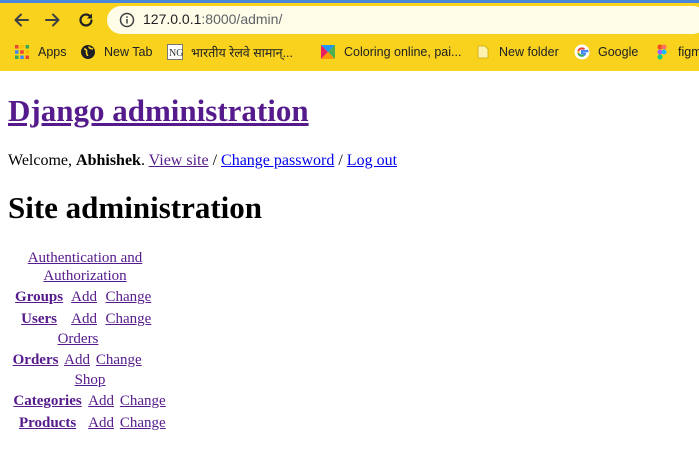 The width and height of the screenshot is (699, 449). I want to click on table-row: Users Add Change, so click(85, 319).